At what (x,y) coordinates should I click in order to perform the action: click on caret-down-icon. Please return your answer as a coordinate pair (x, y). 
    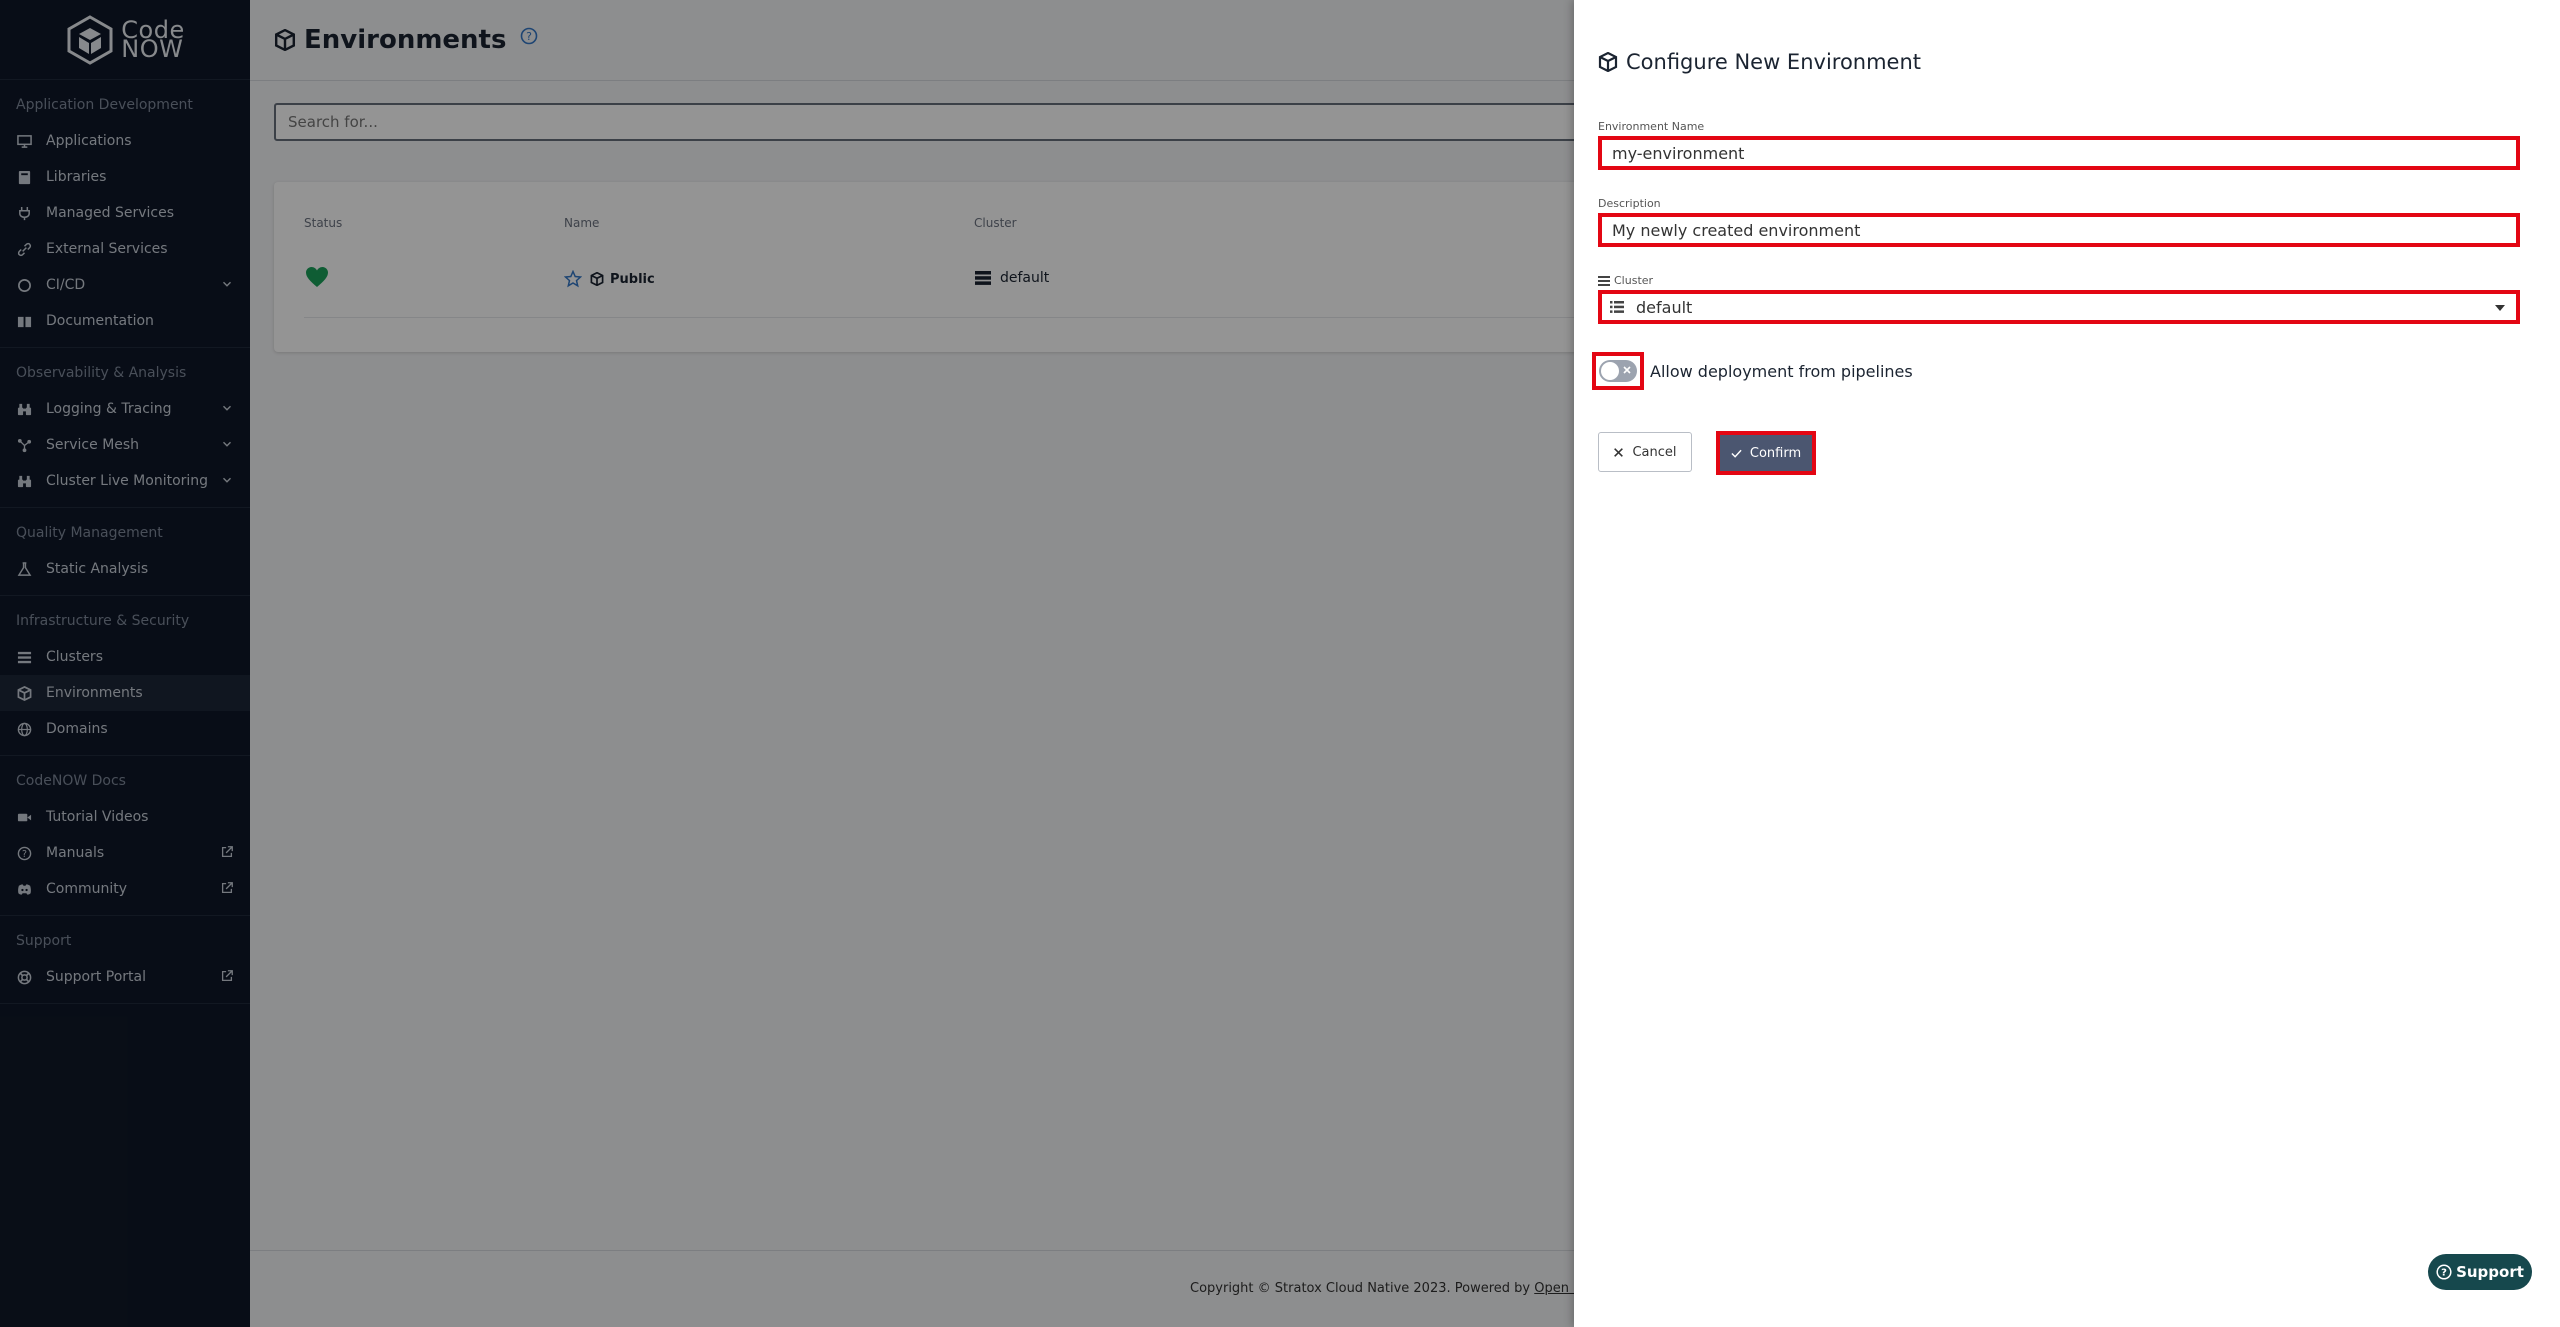
    Looking at the image, I should click on (2500, 308).